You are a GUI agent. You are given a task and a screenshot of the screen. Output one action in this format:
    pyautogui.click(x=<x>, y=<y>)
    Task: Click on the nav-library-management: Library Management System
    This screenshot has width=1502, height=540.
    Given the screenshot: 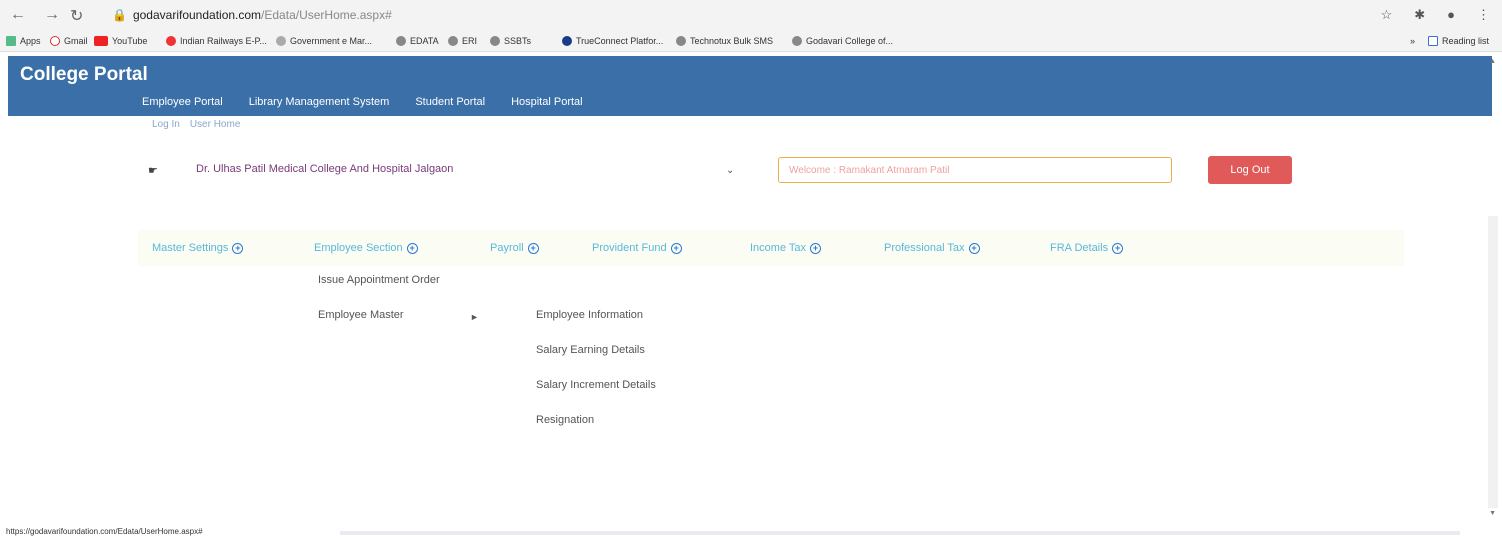 What is the action you would take?
    pyautogui.click(x=319, y=102)
    